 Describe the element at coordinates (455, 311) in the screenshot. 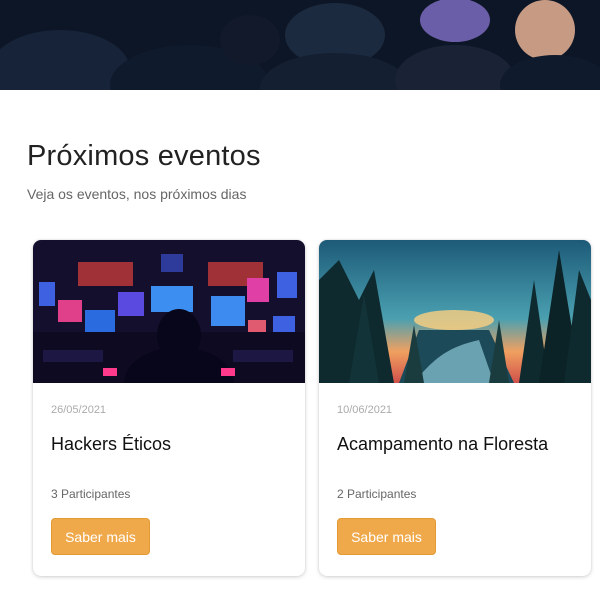

I see `forest-sunset-illustration` at that location.